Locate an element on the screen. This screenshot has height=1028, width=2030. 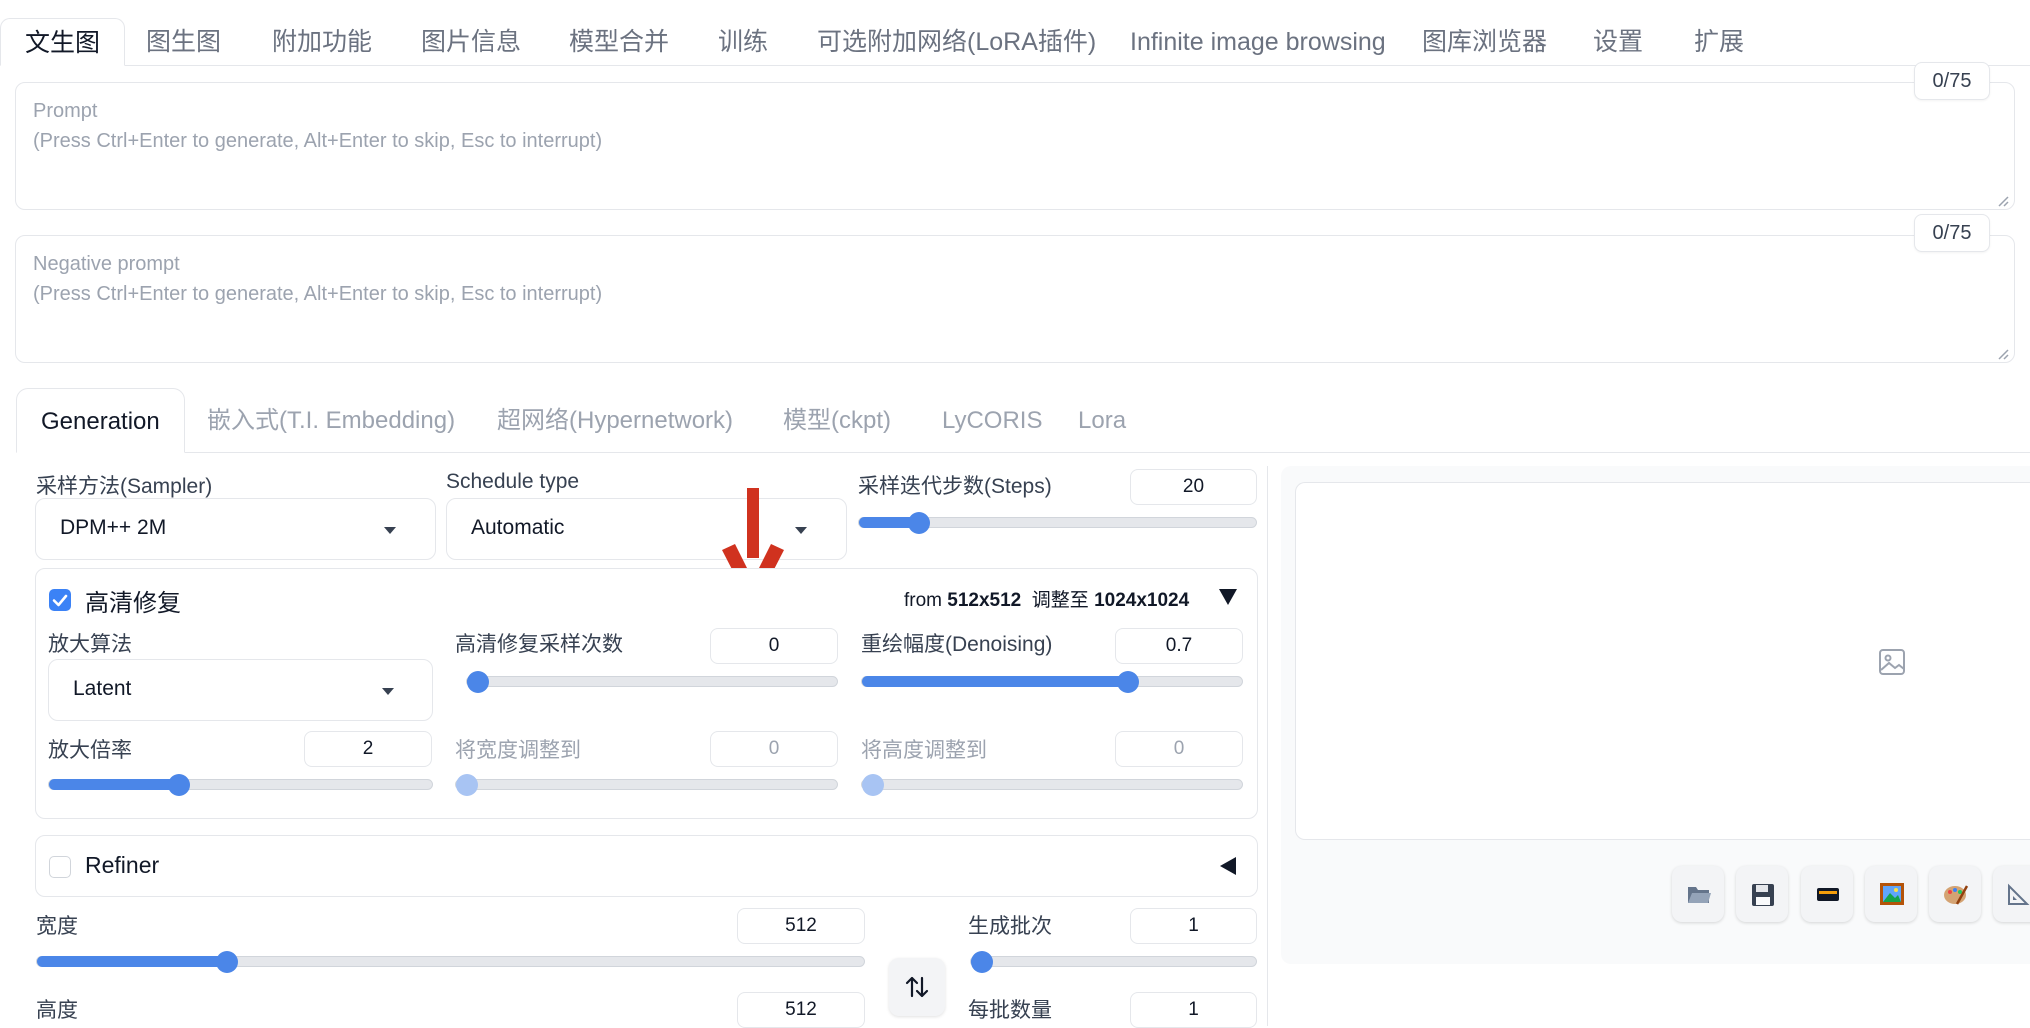
upscaler-value: Latent is located at coordinates (102, 688).